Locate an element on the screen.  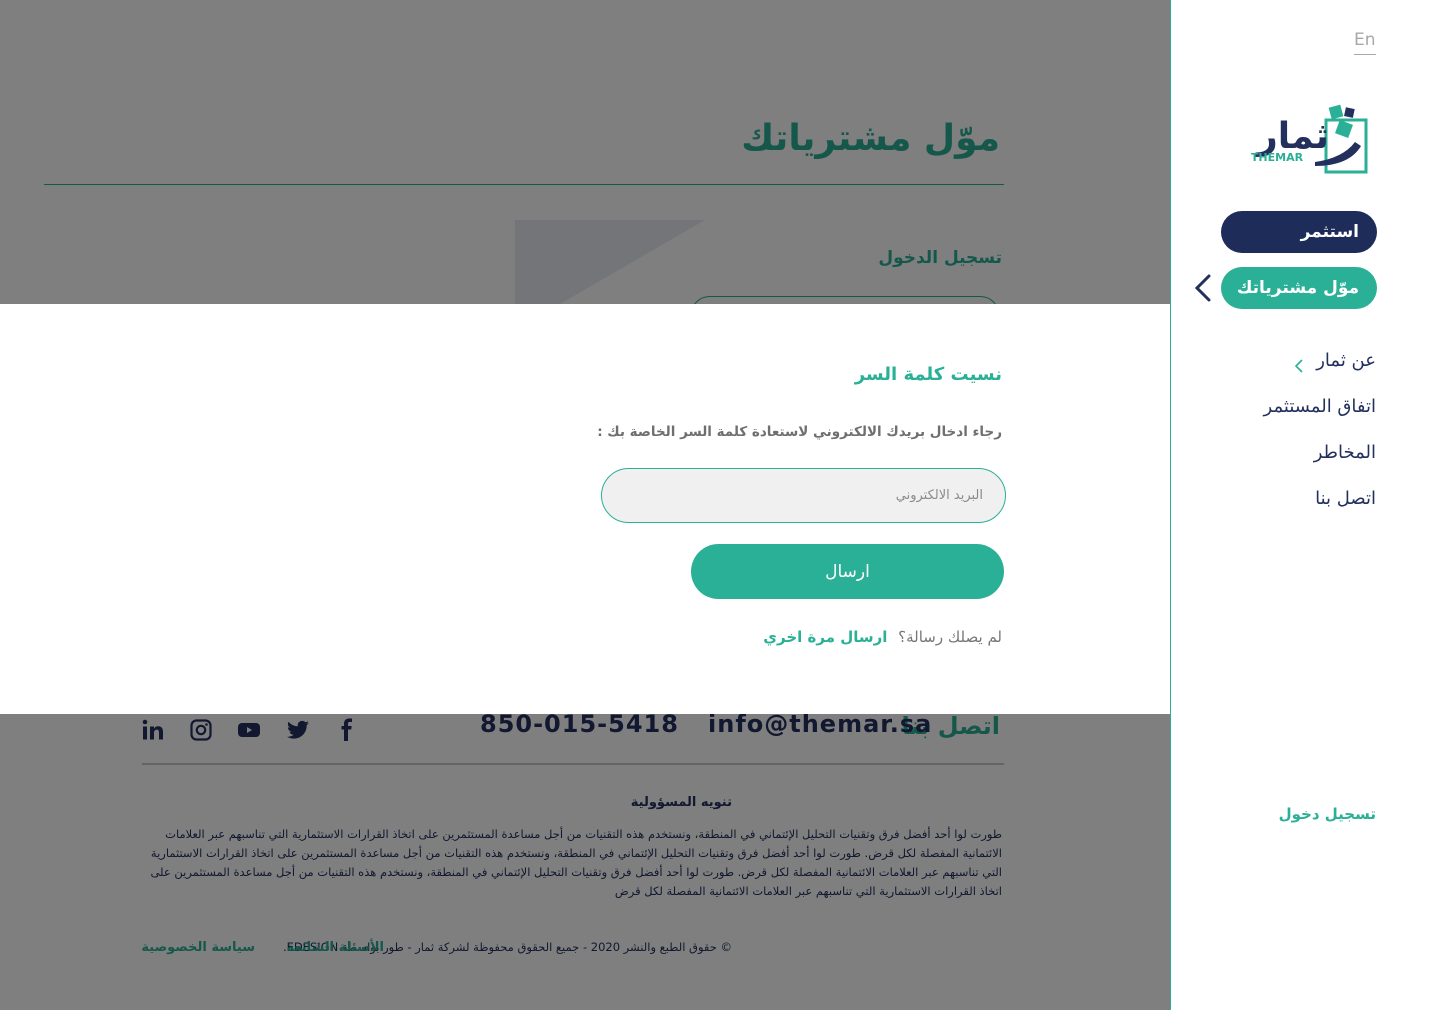
resend-row: لم يصلك رسالة؟ ارسال مرة اخري is located at coordinates (882, 637).